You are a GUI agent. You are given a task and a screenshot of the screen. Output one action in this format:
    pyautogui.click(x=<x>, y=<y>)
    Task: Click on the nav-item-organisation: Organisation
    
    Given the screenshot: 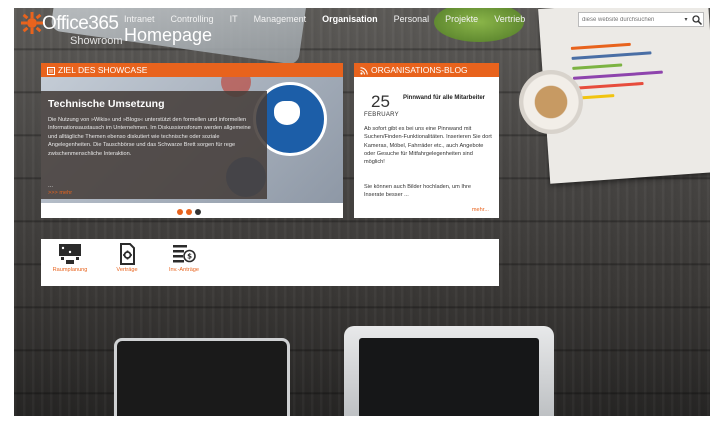 What is the action you would take?
    pyautogui.click(x=350, y=19)
    